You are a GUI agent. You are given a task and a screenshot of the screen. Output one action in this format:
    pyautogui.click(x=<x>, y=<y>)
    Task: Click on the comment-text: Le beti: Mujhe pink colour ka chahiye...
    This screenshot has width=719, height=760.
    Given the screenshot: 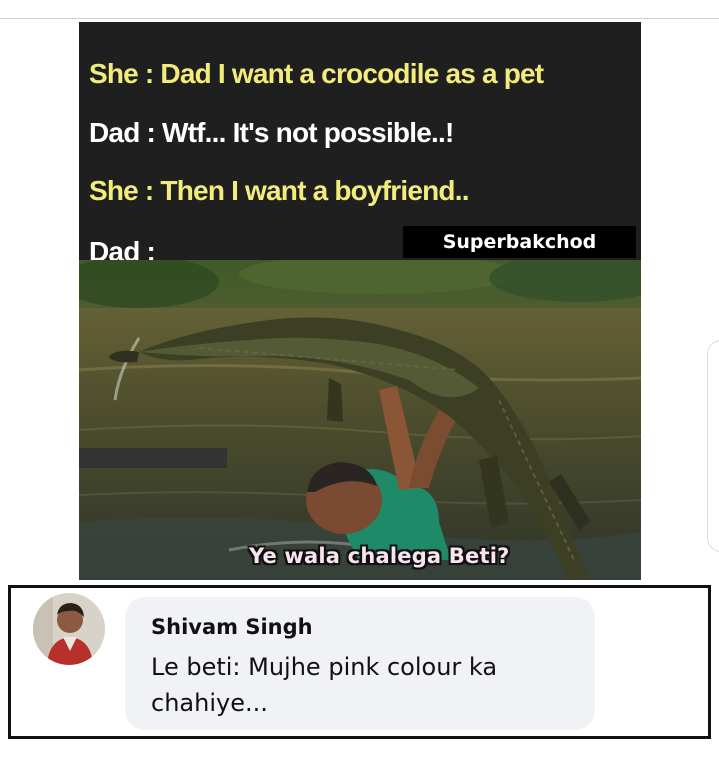 What is the action you would take?
    pyautogui.click(x=324, y=685)
    